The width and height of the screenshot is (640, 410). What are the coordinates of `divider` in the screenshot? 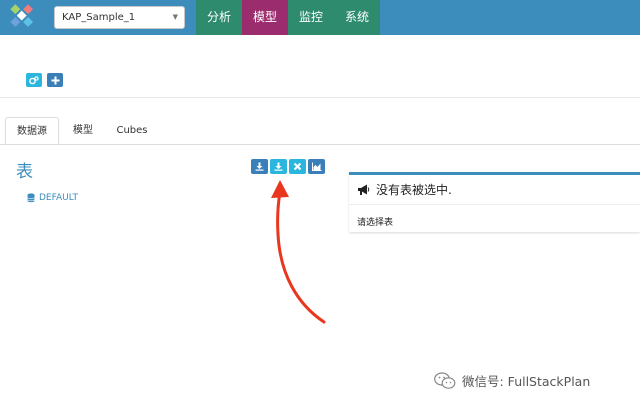 It's located at (320, 97).